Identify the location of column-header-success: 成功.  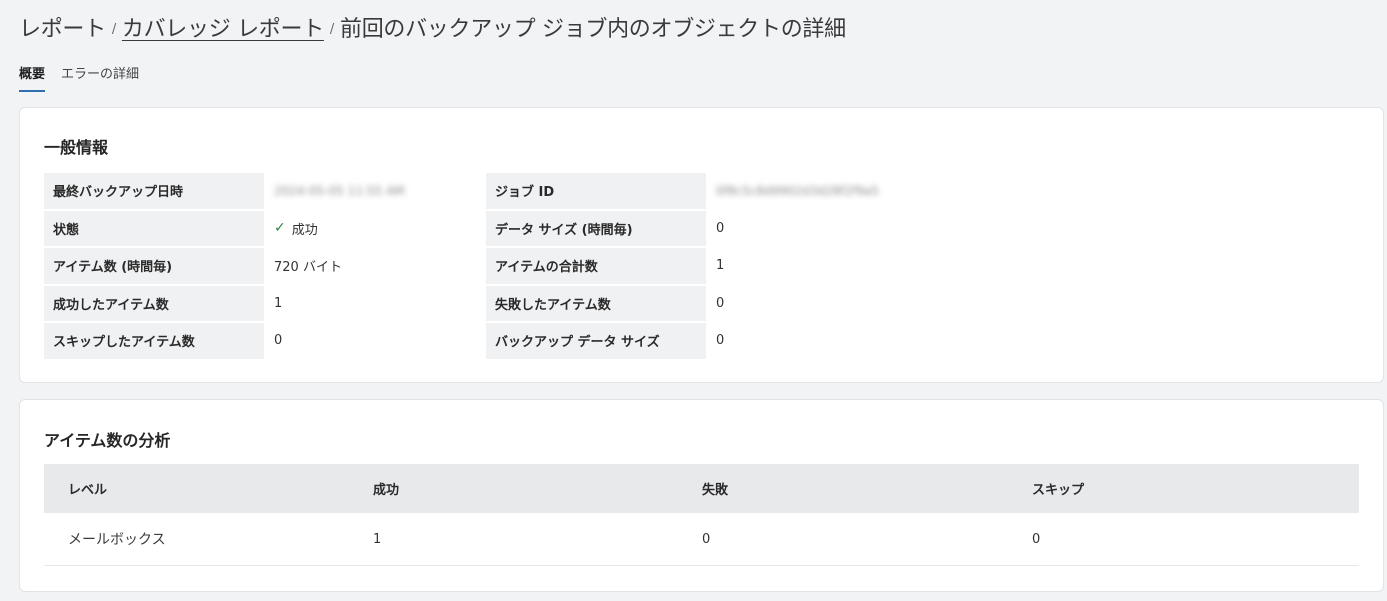
(513, 488).